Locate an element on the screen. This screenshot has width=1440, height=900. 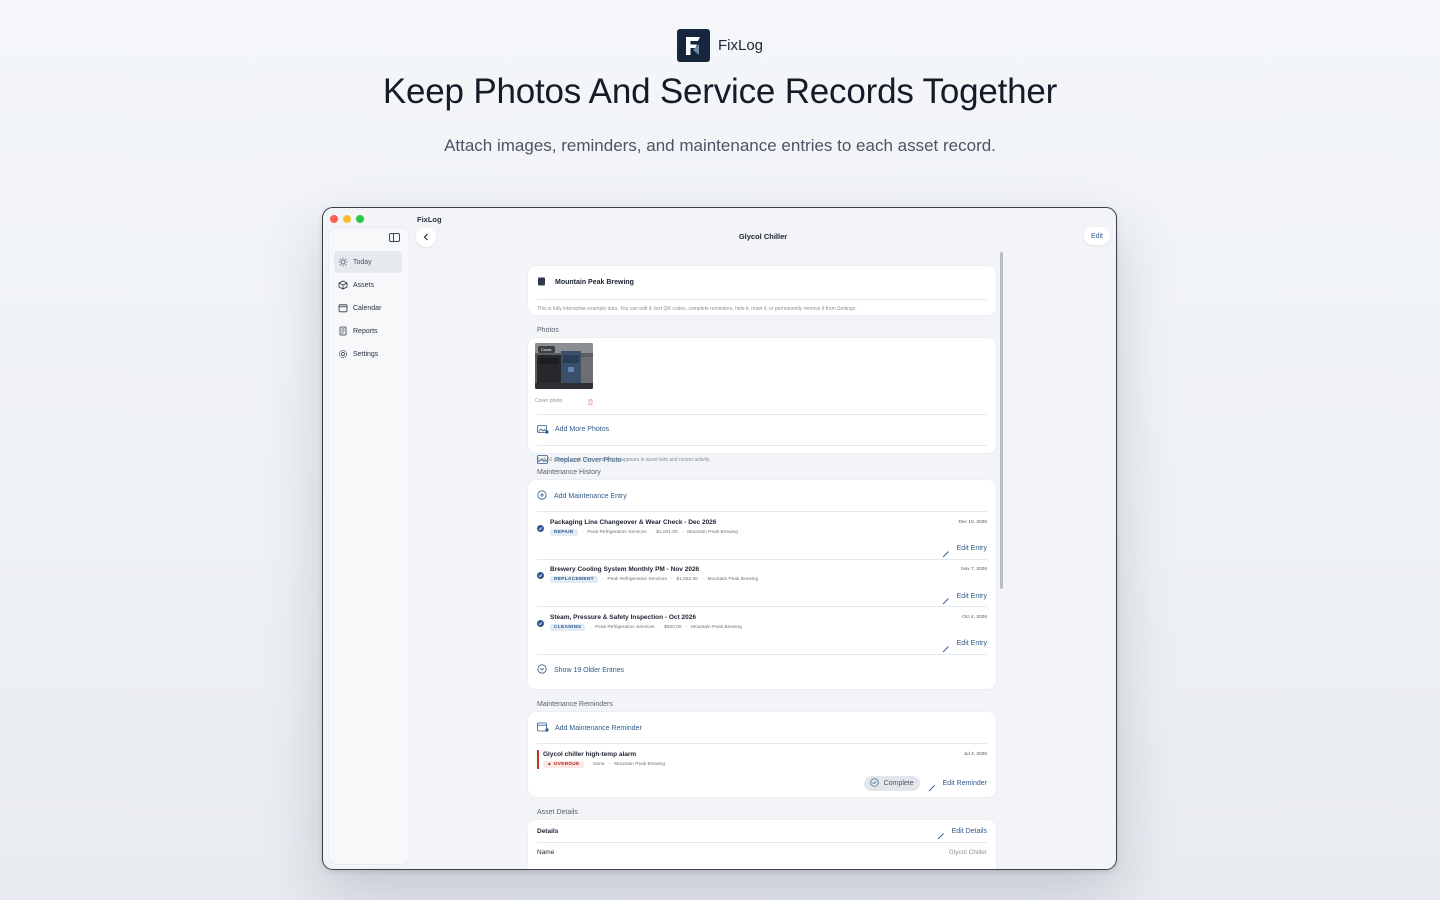
detail-name-value: Glycol Chiller is located at coordinates (967, 852).